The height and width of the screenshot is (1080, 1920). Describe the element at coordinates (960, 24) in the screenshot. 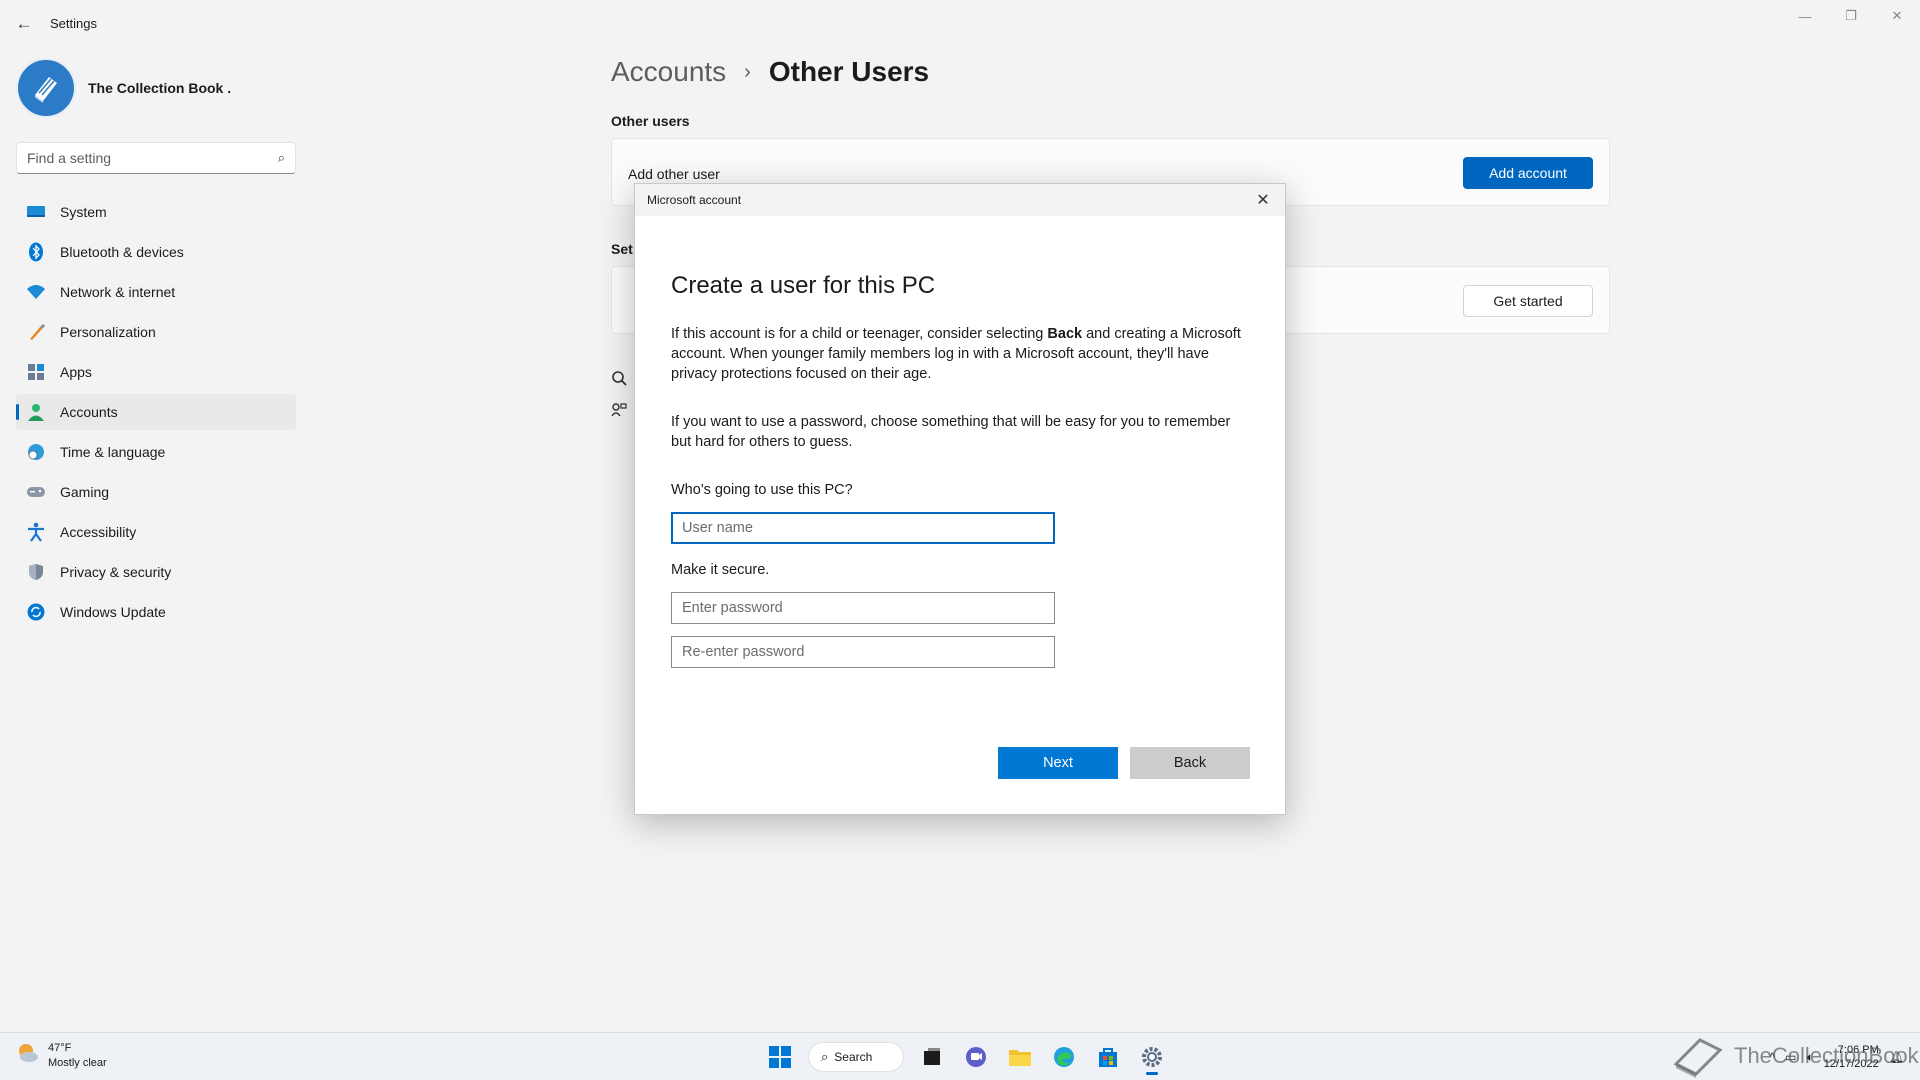

I see `title-bar: ← Settings — ❐ ✕` at that location.